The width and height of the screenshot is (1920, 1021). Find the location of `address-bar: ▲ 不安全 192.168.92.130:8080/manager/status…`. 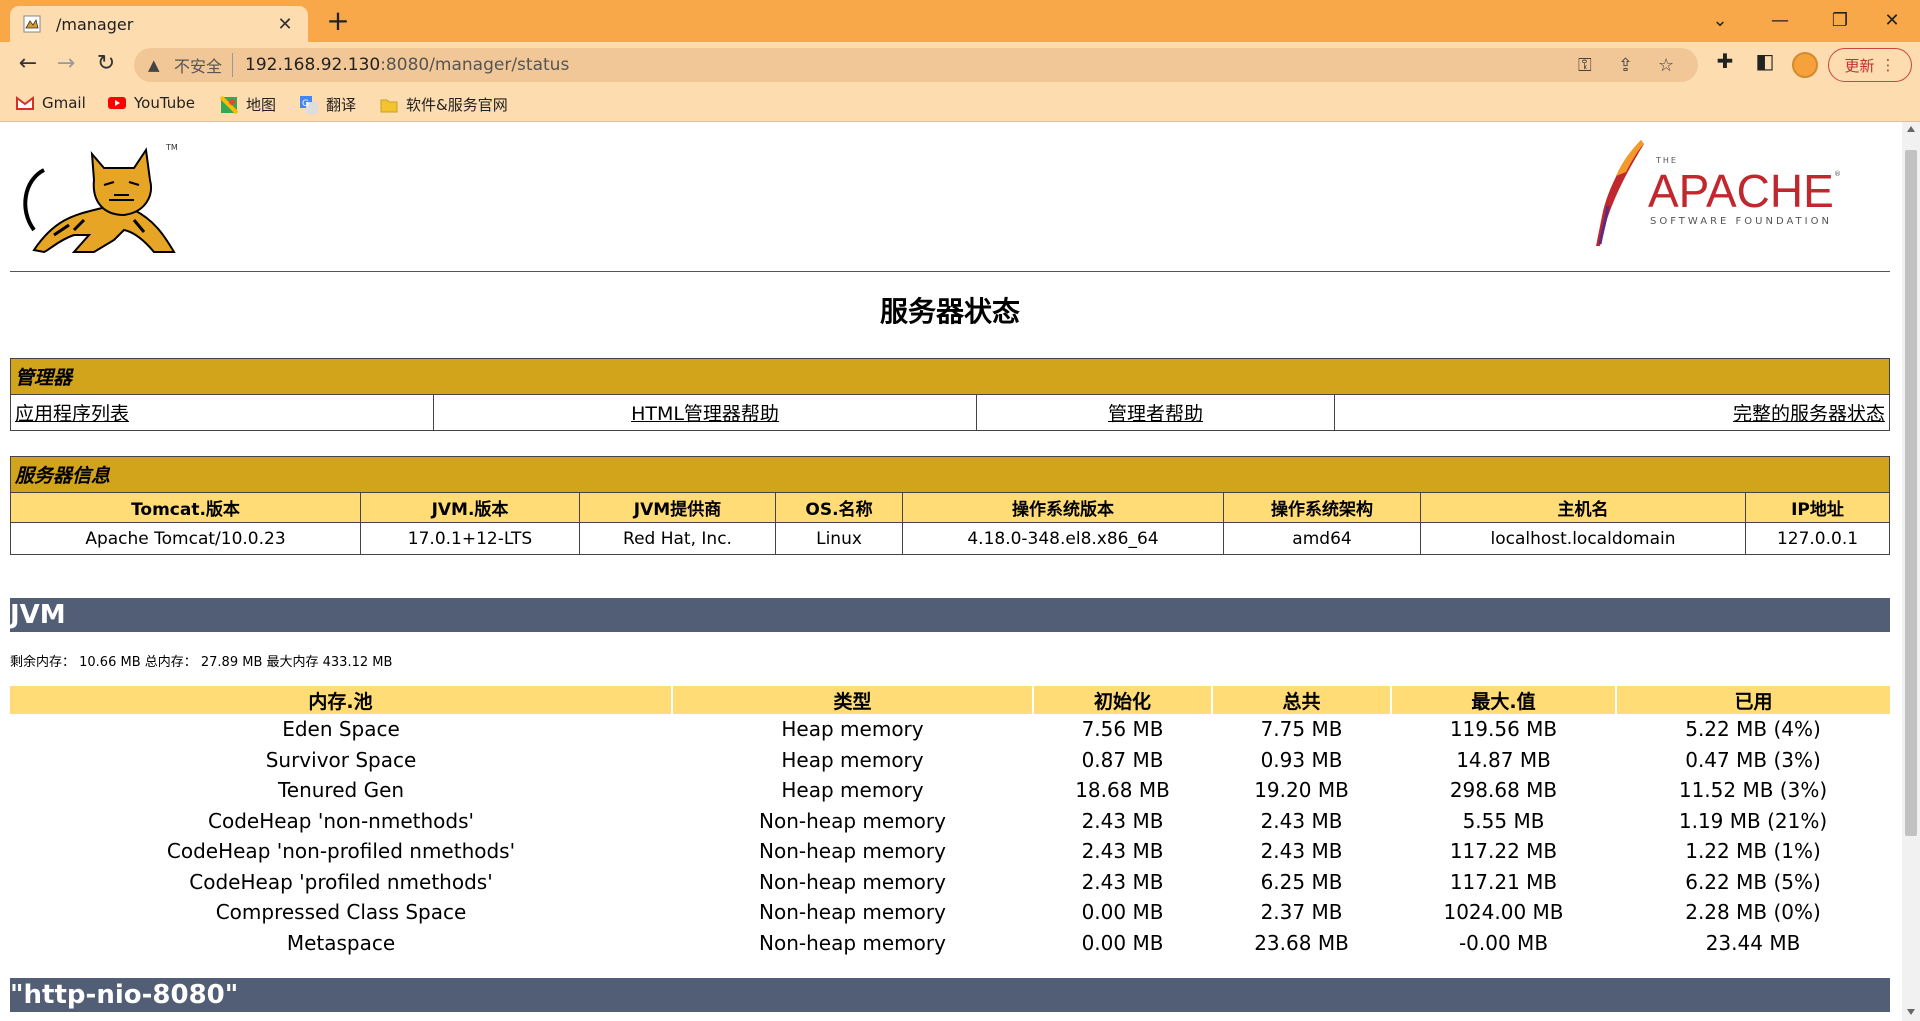

address-bar: ▲ 不安全 192.168.92.130:8080/manager/status… is located at coordinates (916, 65).